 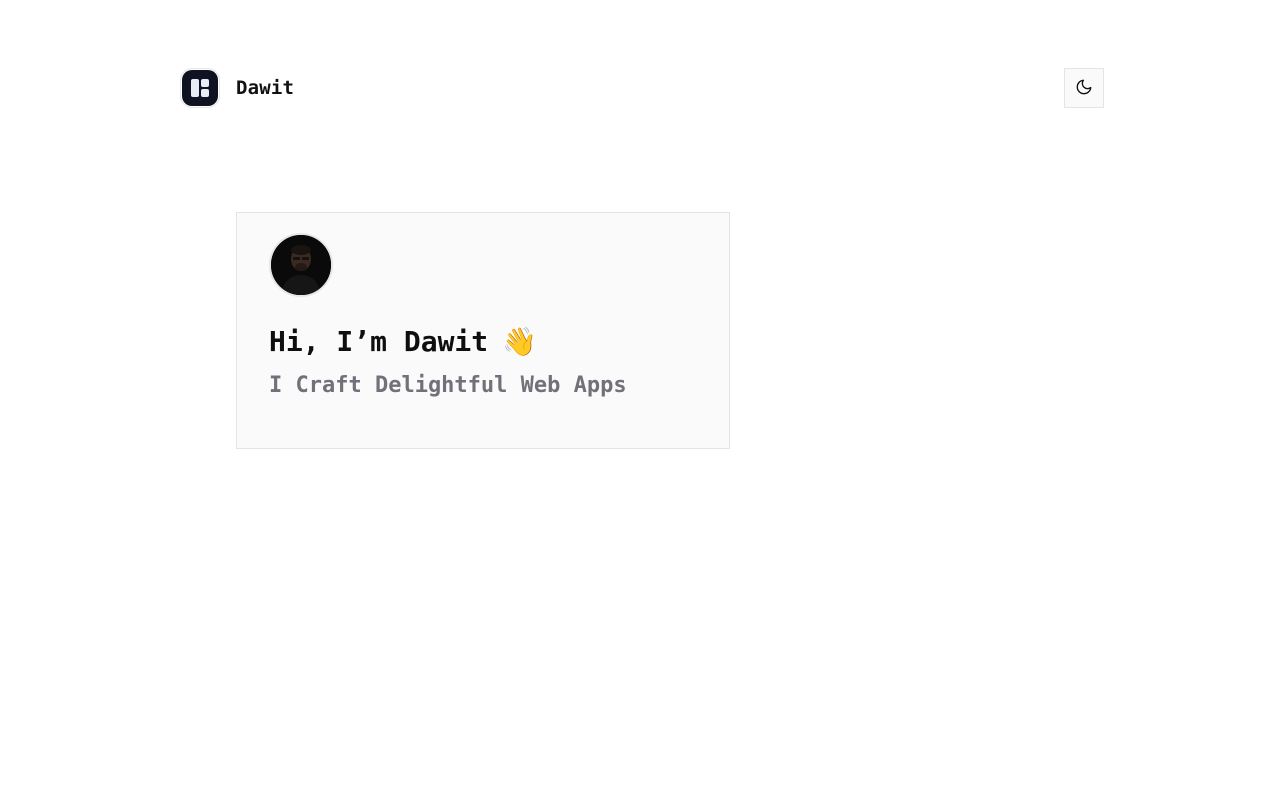 What do you see at coordinates (448, 385) in the screenshot?
I see `tagline: I Craft Delightful Web Apps` at bounding box center [448, 385].